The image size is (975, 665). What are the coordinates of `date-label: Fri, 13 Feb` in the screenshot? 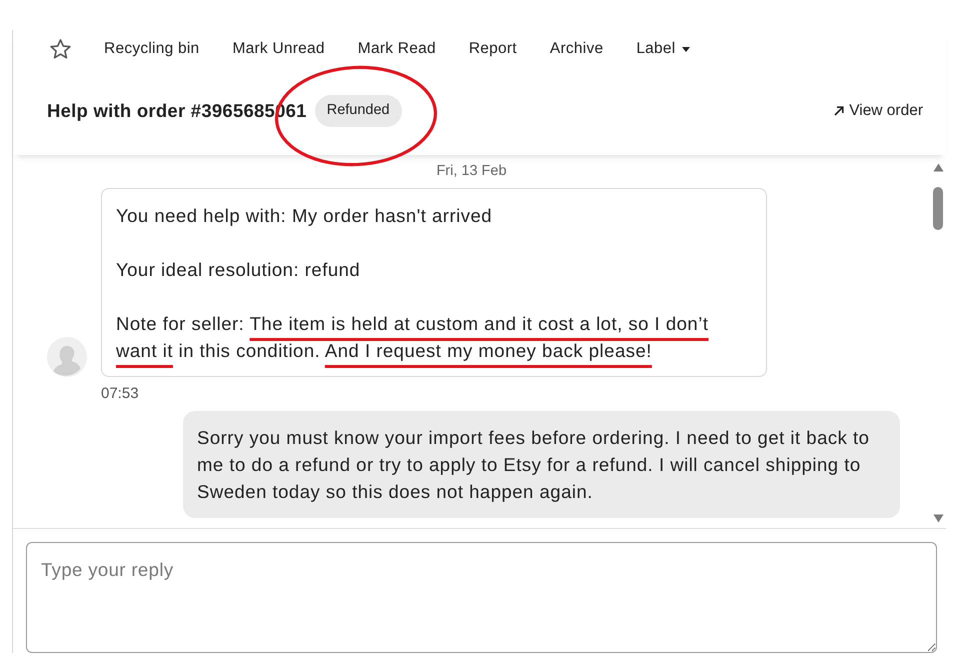 It's located at (471, 171).